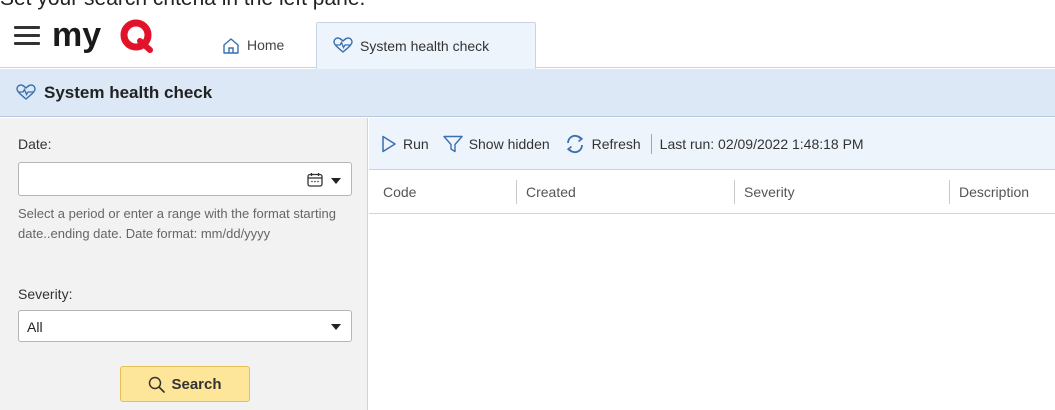 The width and height of the screenshot is (1055, 410). Describe the element at coordinates (76, 35) in the screenshot. I see `svg-text: my` at that location.